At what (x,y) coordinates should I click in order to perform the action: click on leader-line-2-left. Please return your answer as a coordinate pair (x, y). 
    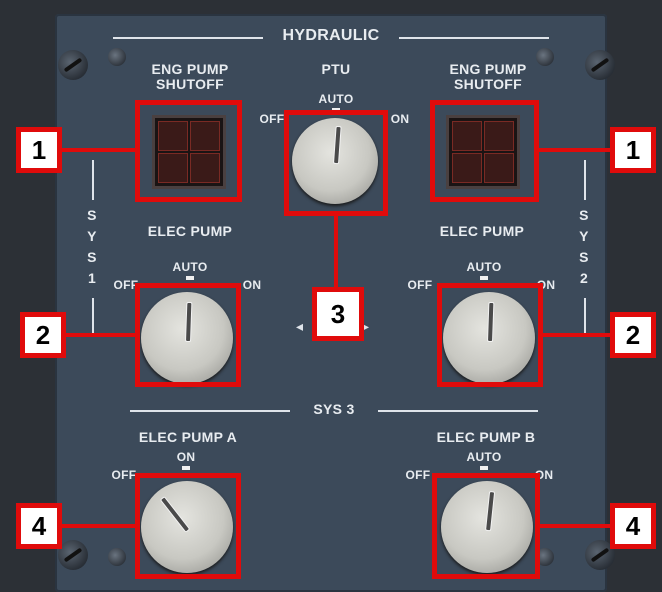
    Looking at the image, I should click on (101, 335).